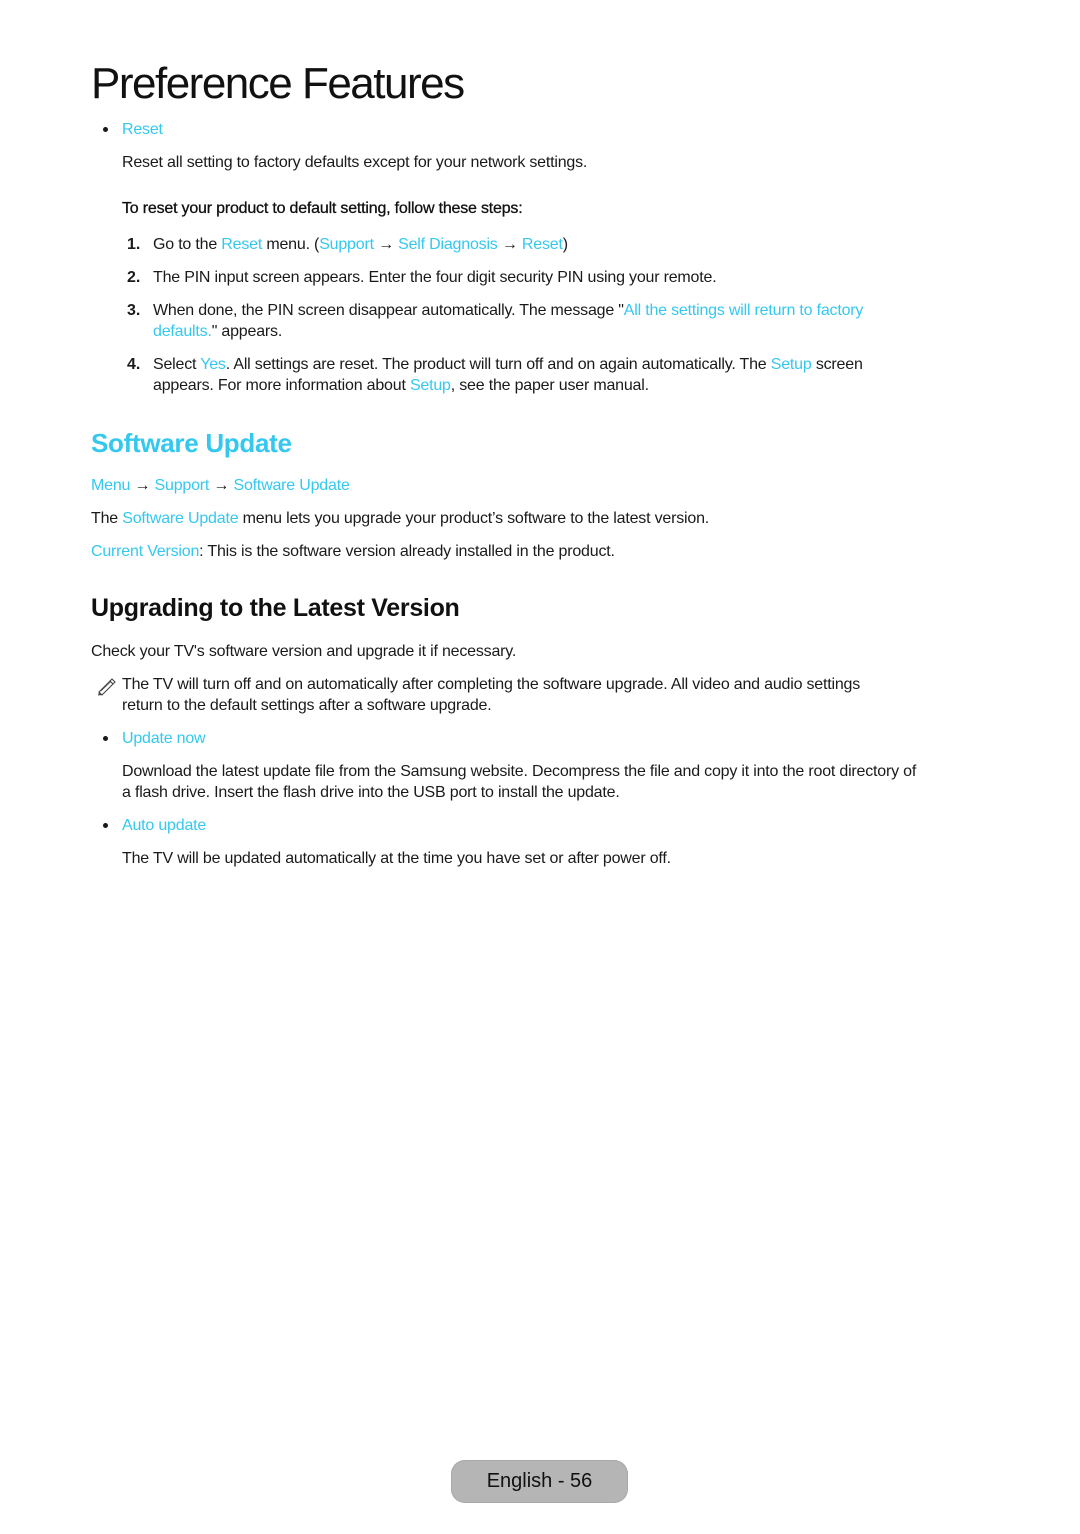  What do you see at coordinates (180, 518) in the screenshot?
I see `software-update-link: Software Update` at bounding box center [180, 518].